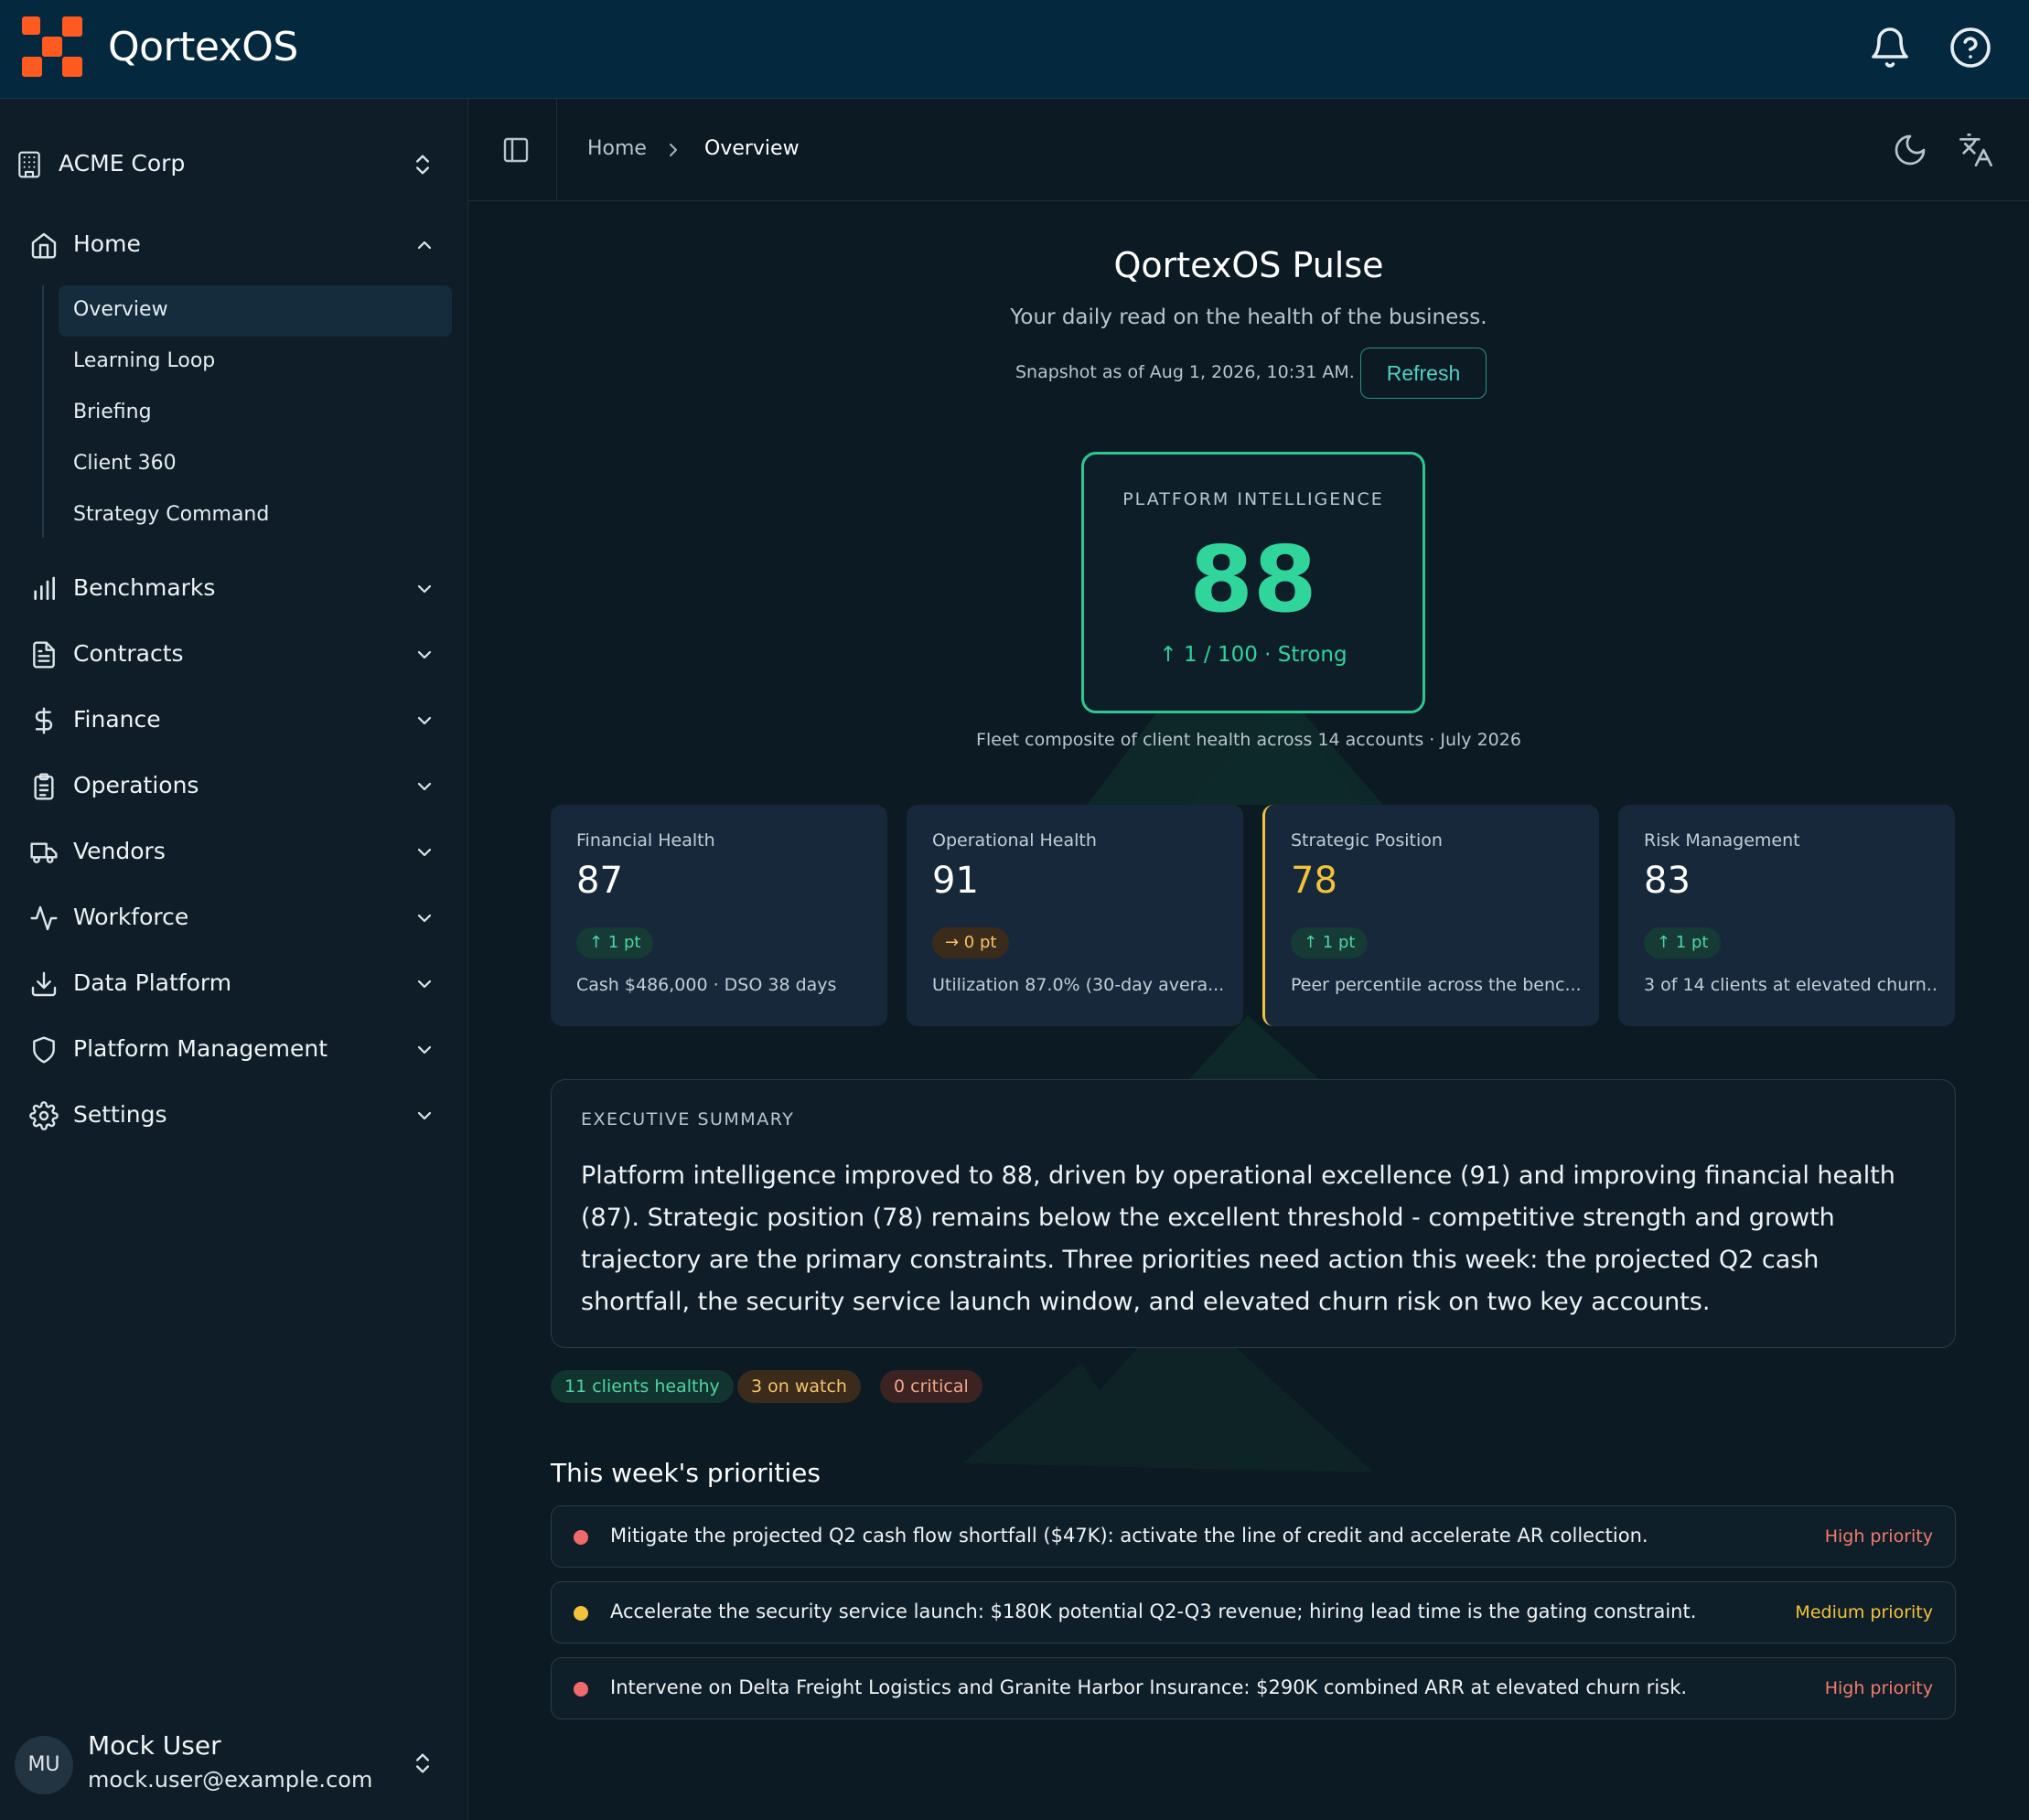 This screenshot has width=2029, height=1820. Describe the element at coordinates (44, 1765) in the screenshot. I see `avatar: MU` at that location.